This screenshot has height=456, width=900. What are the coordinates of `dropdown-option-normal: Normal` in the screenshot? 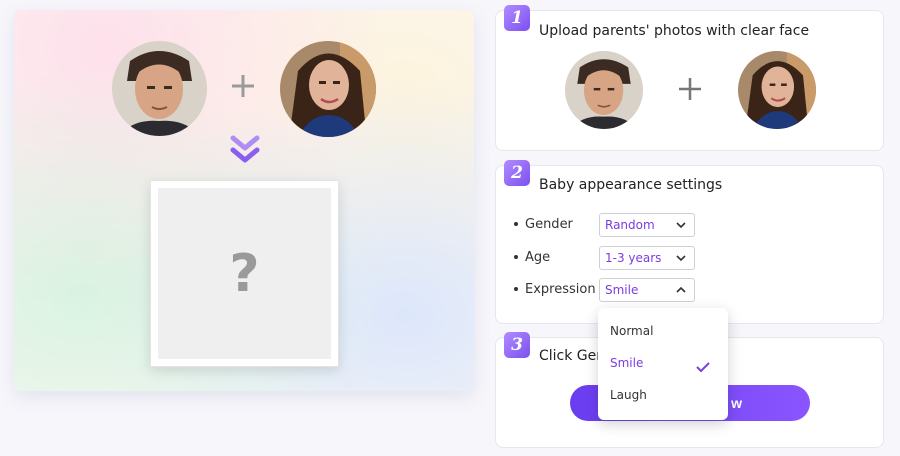 It's located at (631, 331).